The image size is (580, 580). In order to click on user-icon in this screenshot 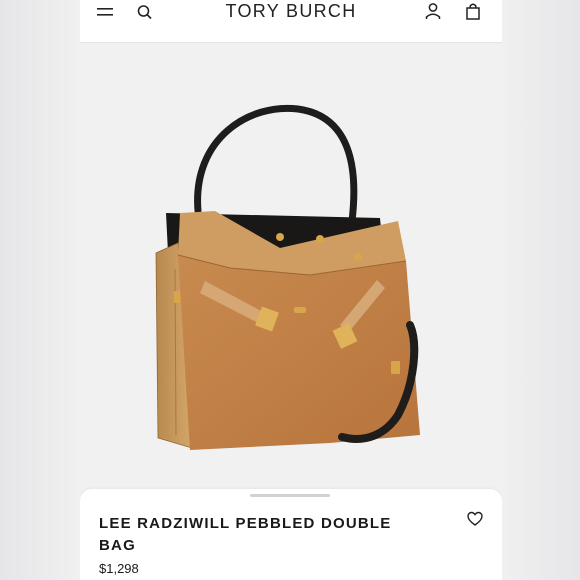, I will do `click(433, 11)`.